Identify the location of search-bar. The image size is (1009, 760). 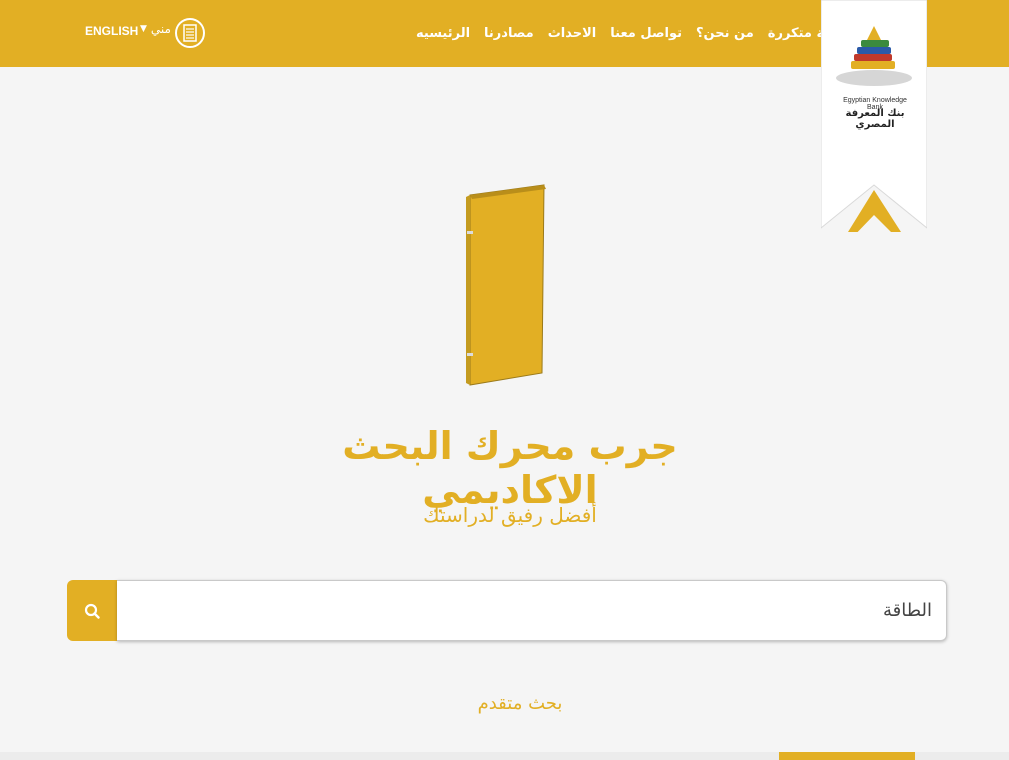
(507, 610).